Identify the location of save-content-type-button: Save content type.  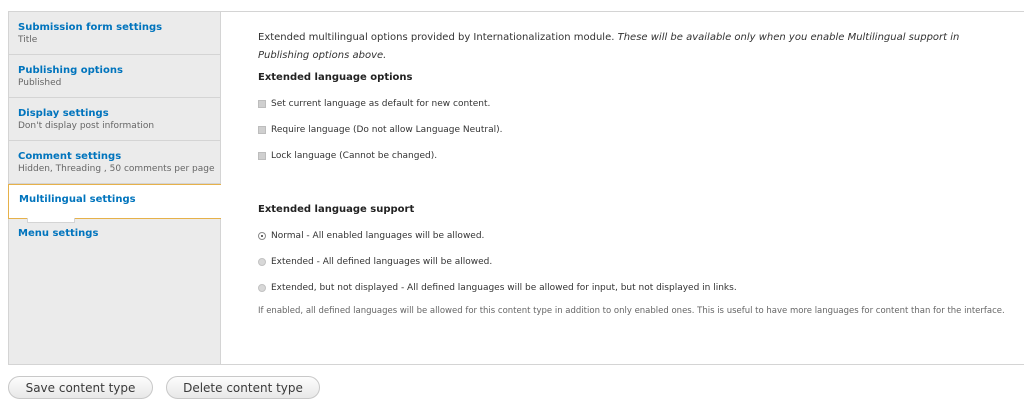
(80, 387).